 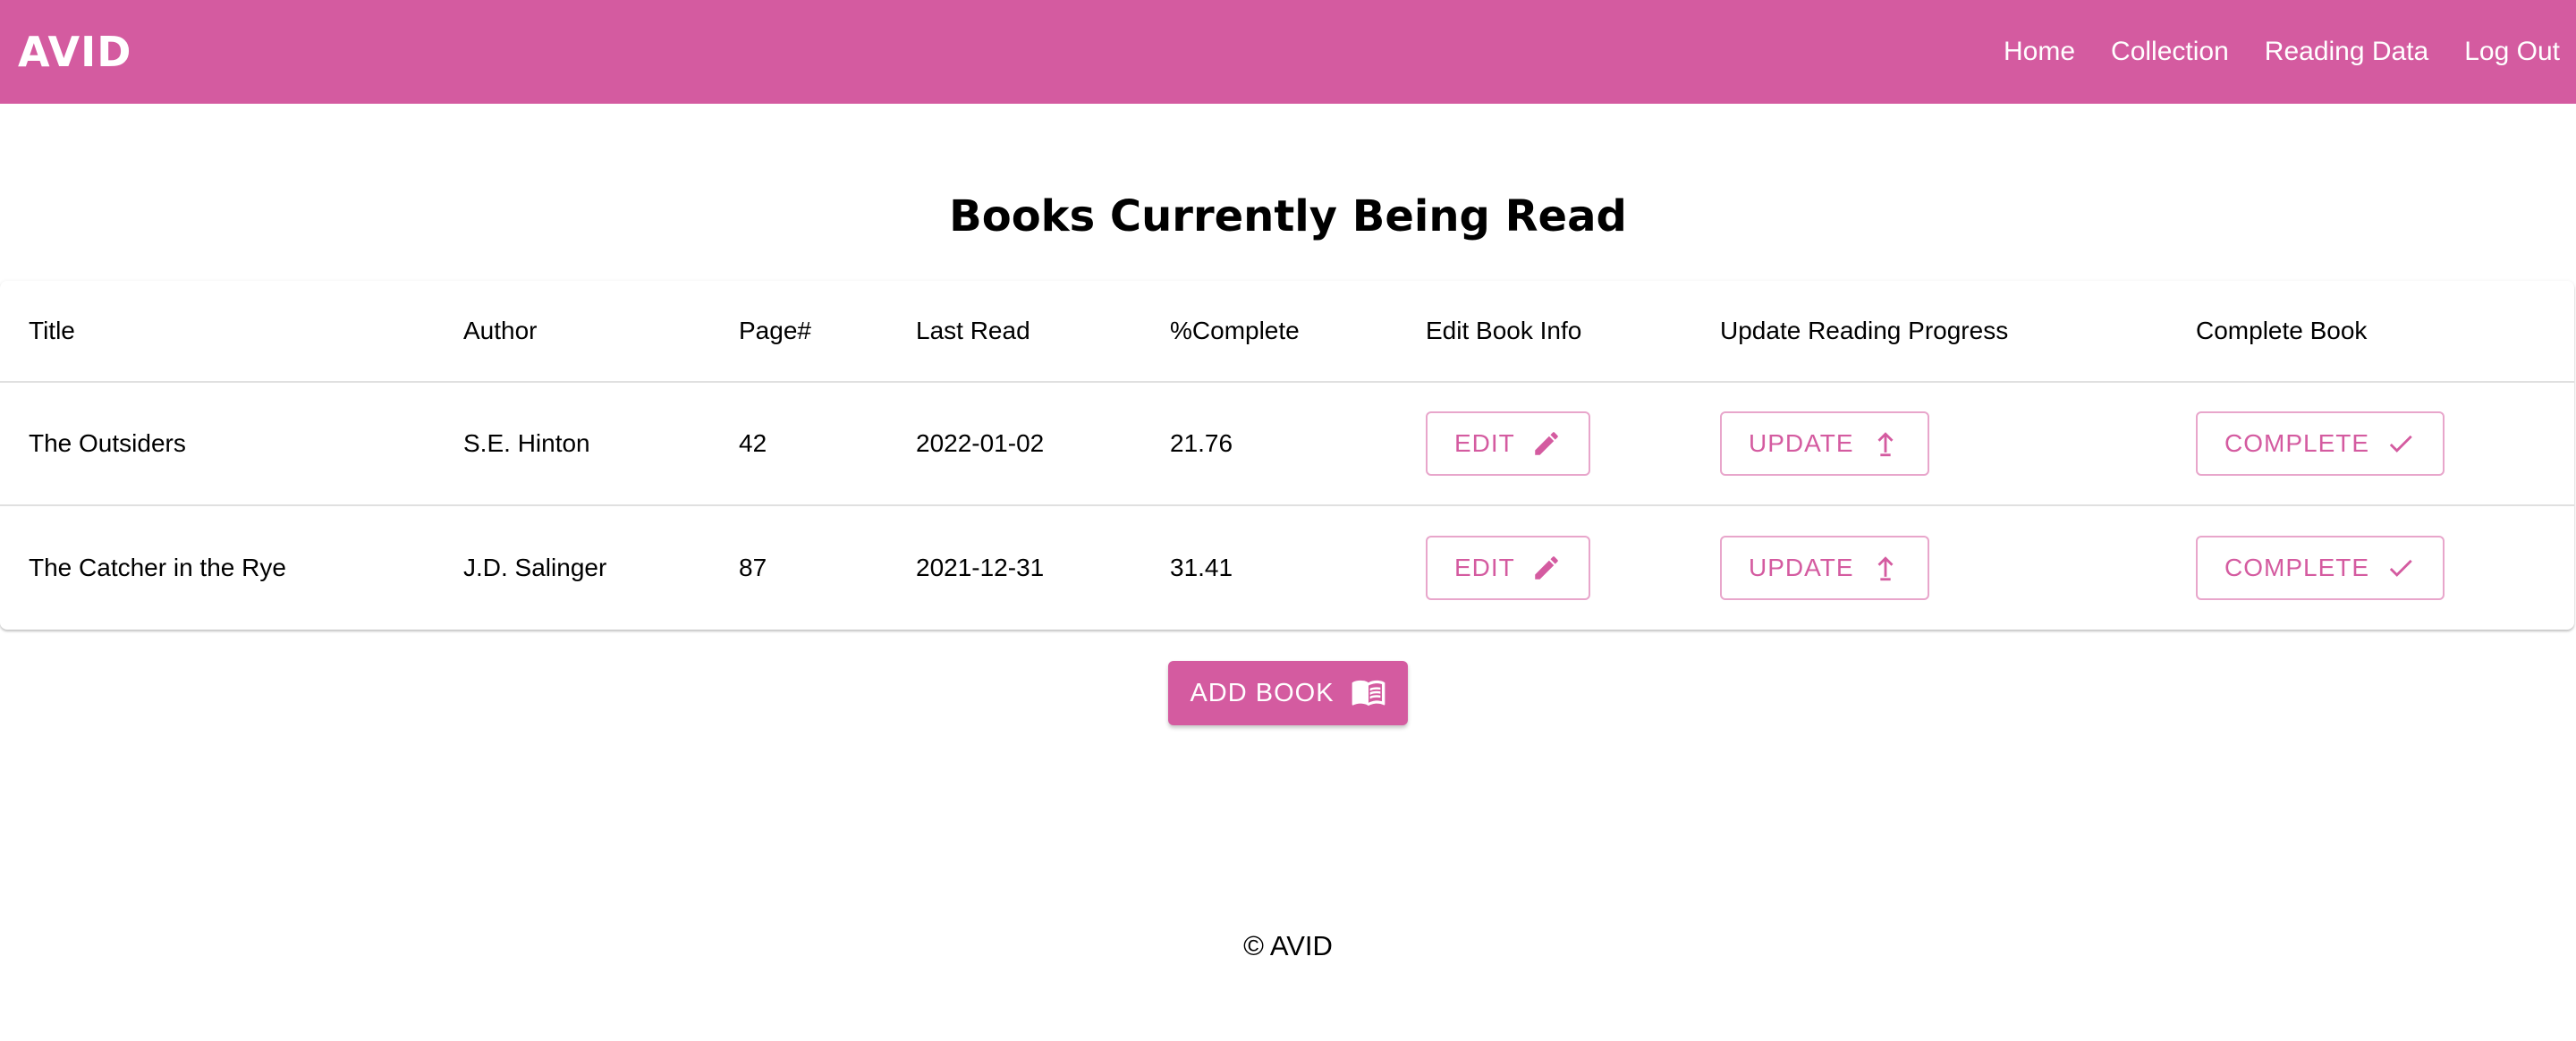 I want to click on nav-log-out-link: Log Out, so click(x=2512, y=52).